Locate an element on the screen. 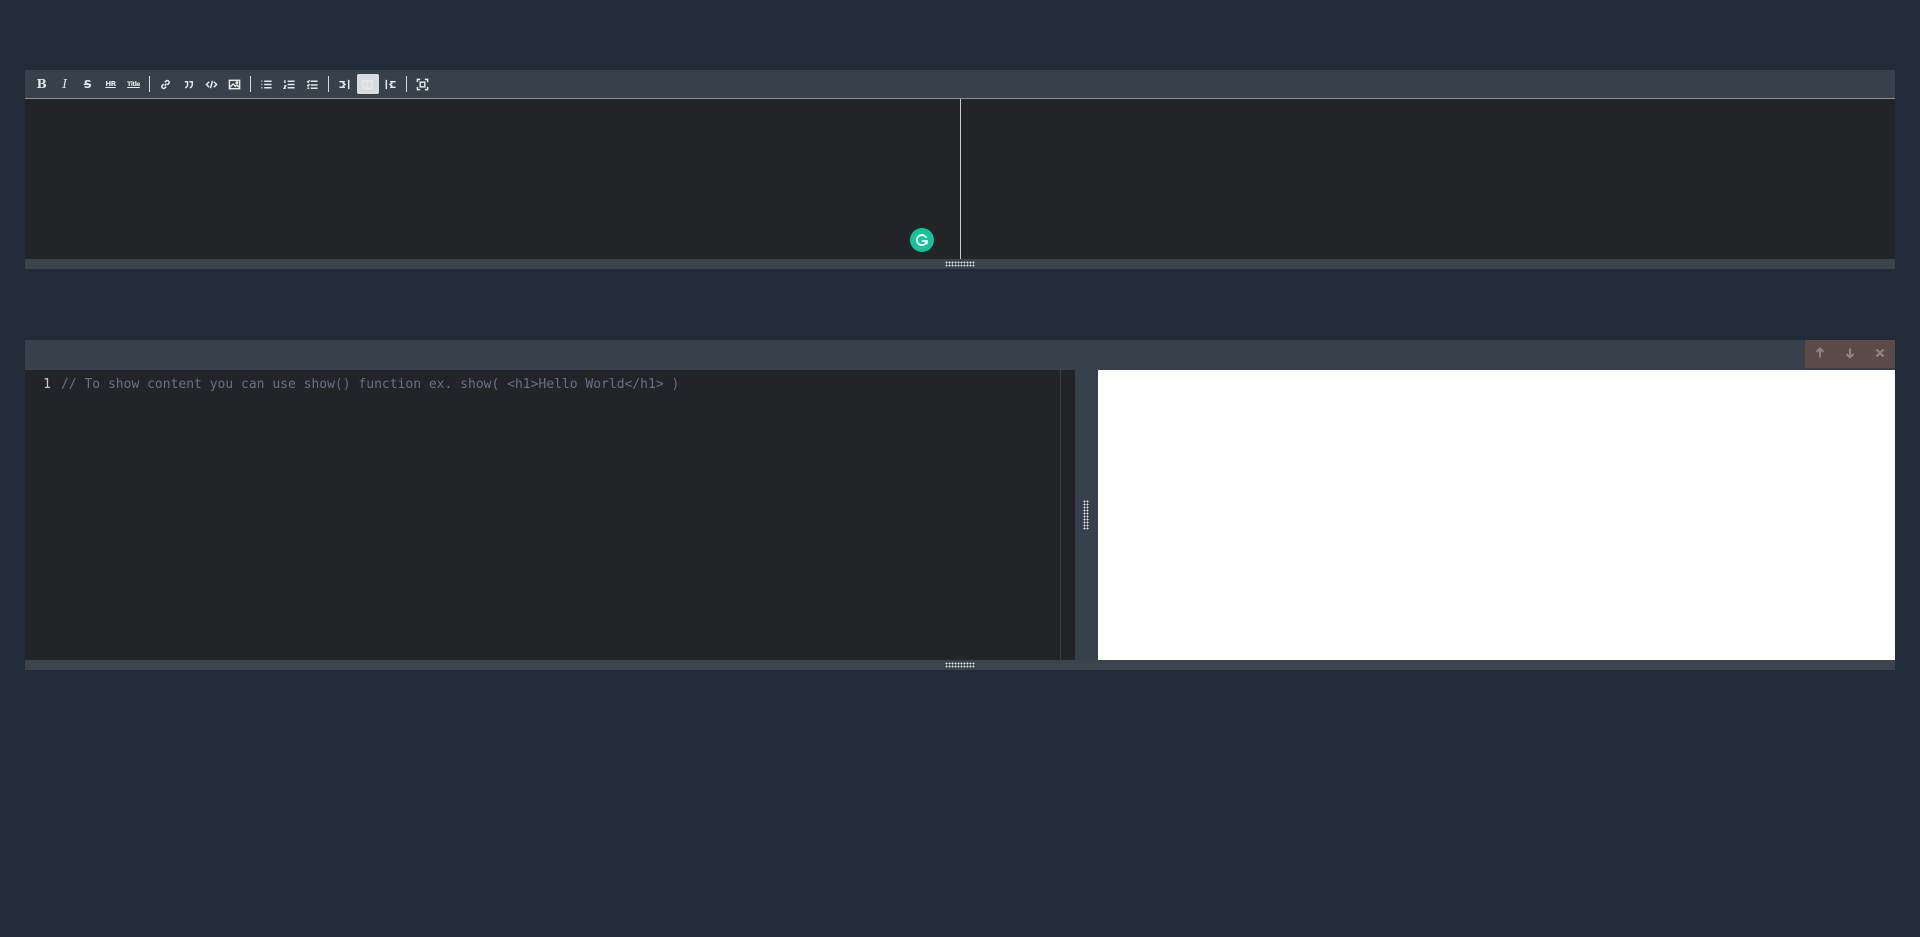 This screenshot has width=1920, height=937. arrow-down-icon is located at coordinates (1850, 355).